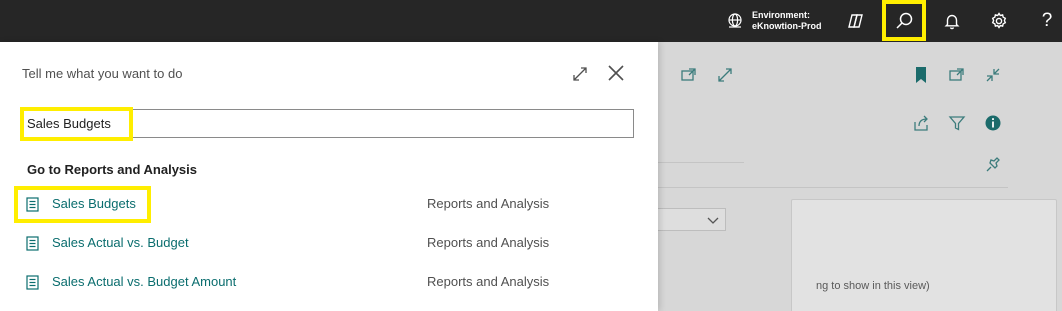 The height and width of the screenshot is (311, 1062). I want to click on search-icon, so click(904, 21).